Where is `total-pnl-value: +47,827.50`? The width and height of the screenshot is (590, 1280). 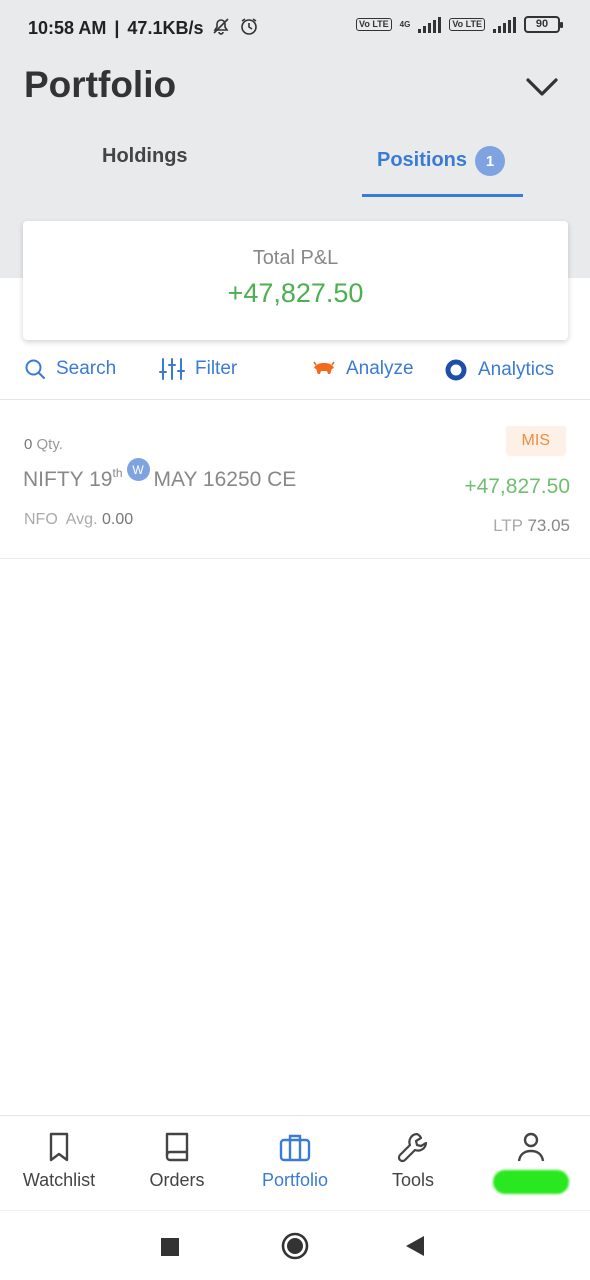 total-pnl-value: +47,827.50 is located at coordinates (295, 293).